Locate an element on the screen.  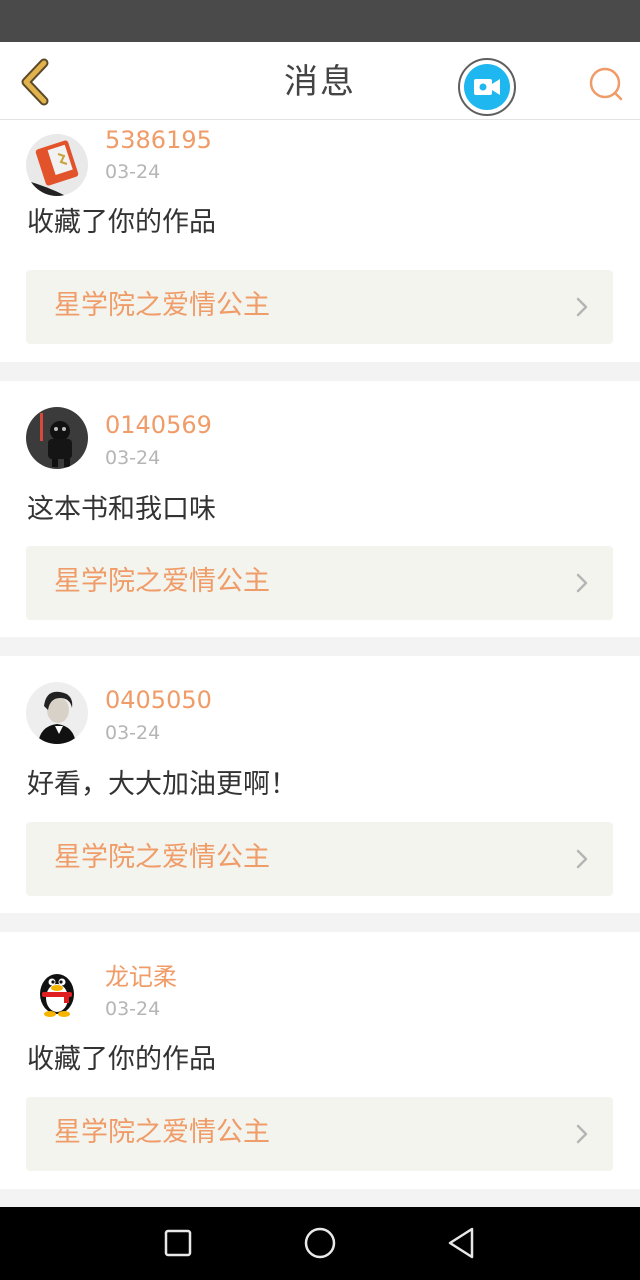
search-icon is located at coordinates (606, 84).